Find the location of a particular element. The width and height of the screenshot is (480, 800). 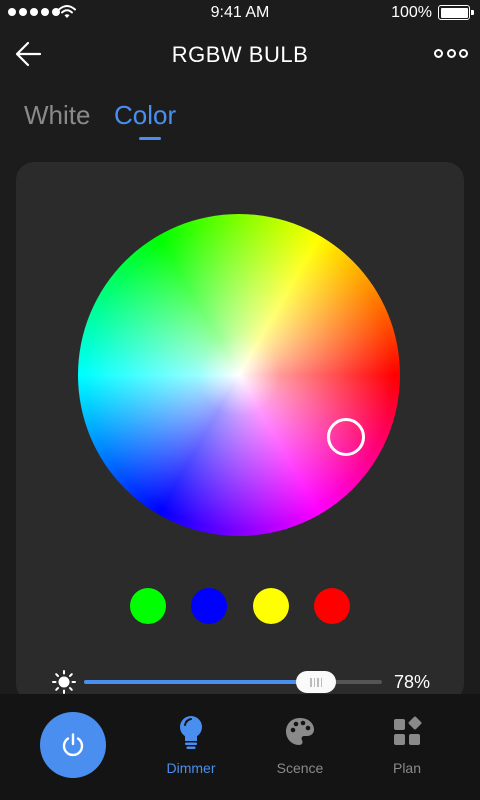

nav-scence-label: Scence is located at coordinates (300, 768).